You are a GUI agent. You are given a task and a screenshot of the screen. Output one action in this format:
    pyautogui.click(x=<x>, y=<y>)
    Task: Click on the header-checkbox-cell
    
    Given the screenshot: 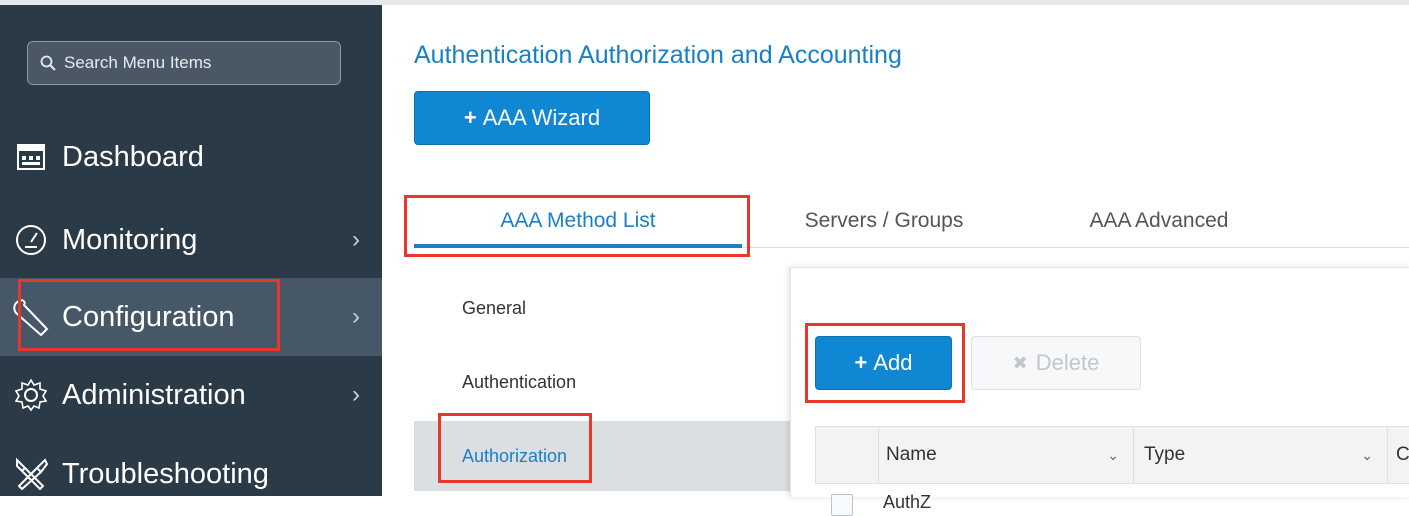 What is the action you would take?
    pyautogui.click(x=847, y=455)
    